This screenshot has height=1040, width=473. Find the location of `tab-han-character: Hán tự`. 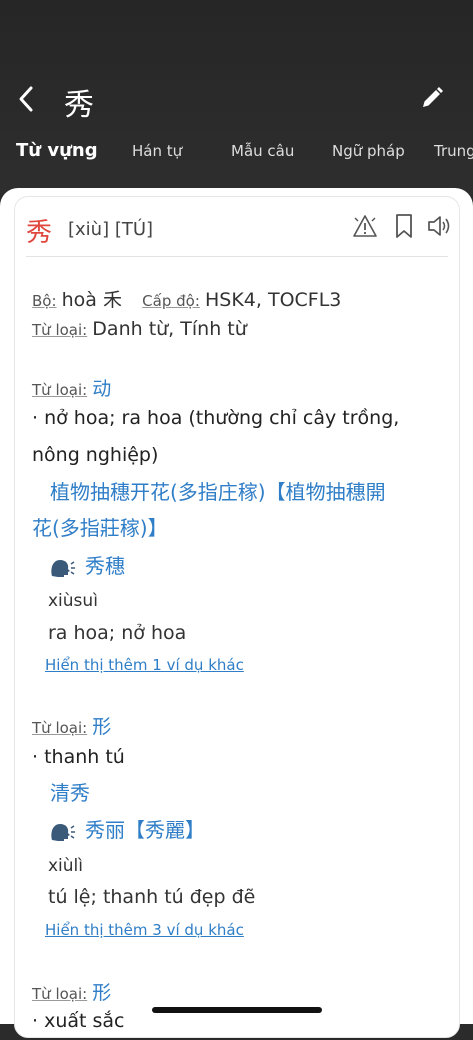

tab-han-character: Hán tự is located at coordinates (157, 151).